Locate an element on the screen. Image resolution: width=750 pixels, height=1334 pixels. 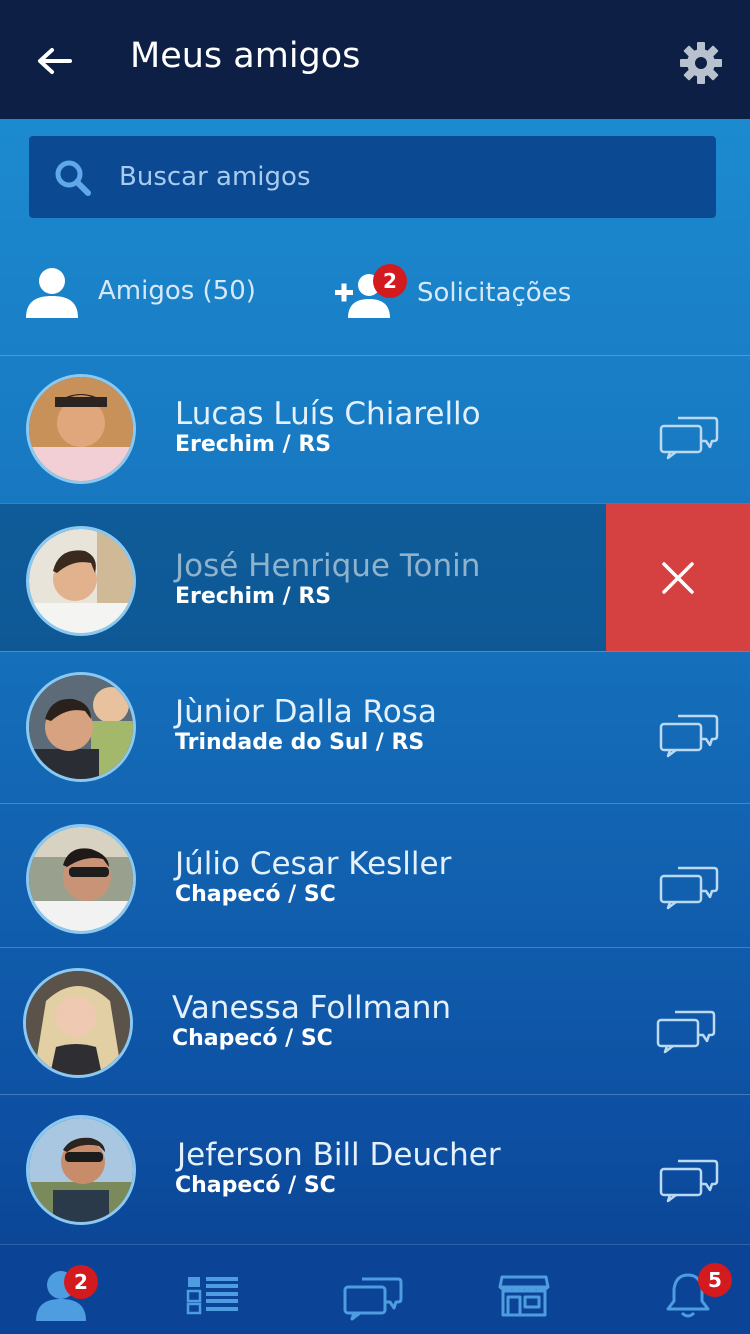
notifications-badge: 5 is located at coordinates (715, 1280).